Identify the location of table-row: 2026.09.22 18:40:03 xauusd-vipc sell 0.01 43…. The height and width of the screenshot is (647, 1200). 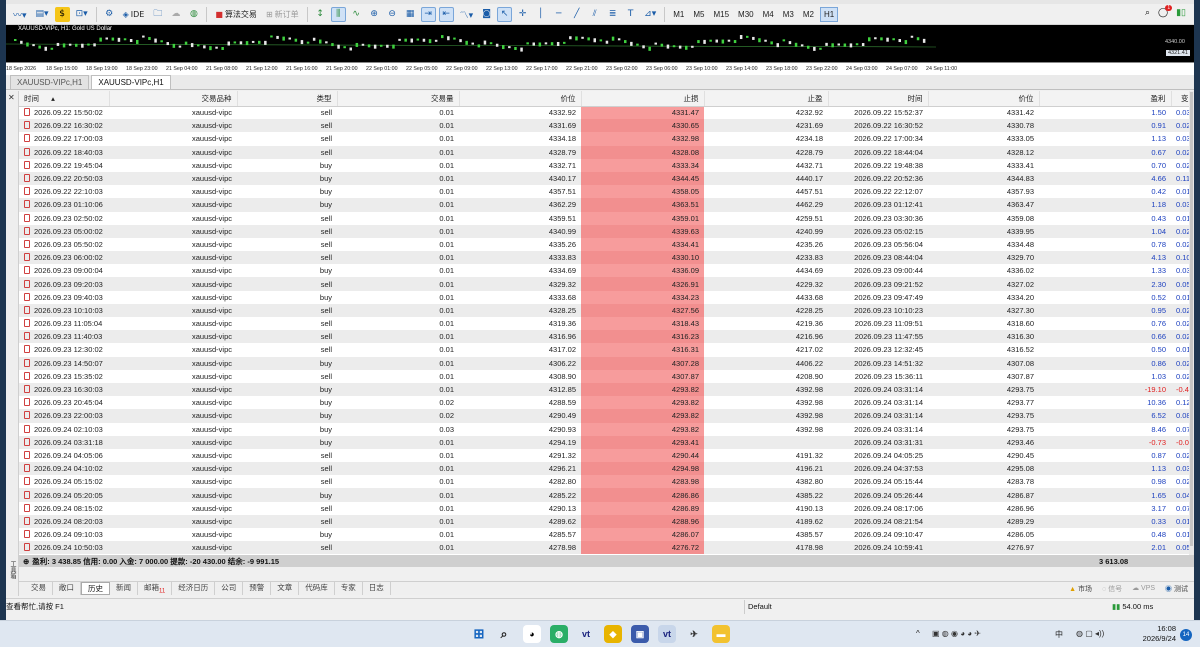
(606, 152).